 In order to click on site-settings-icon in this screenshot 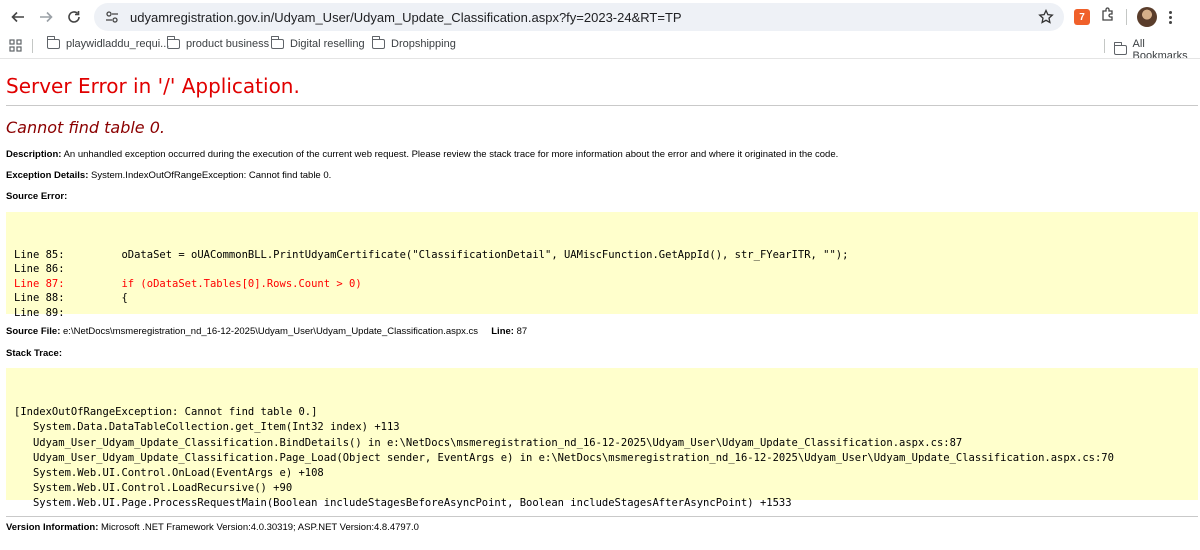, I will do `click(112, 17)`.